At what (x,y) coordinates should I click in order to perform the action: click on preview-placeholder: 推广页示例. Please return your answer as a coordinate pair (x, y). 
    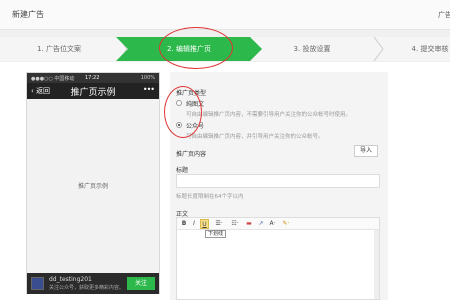
    Looking at the image, I should click on (92, 186).